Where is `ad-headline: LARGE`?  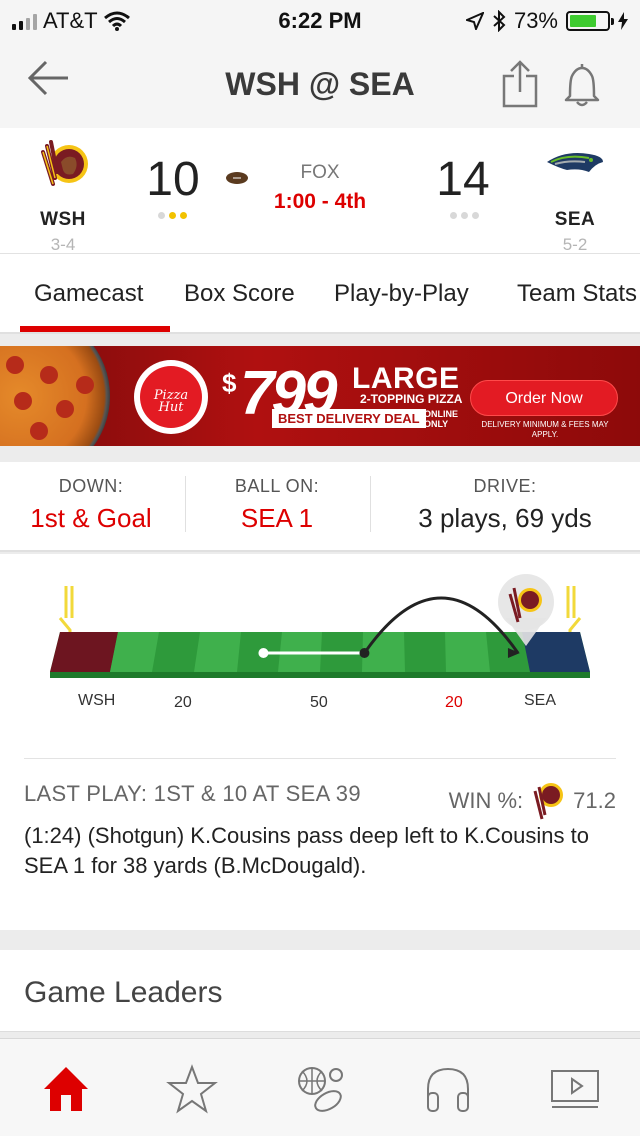
ad-headline: LARGE is located at coordinates (406, 378).